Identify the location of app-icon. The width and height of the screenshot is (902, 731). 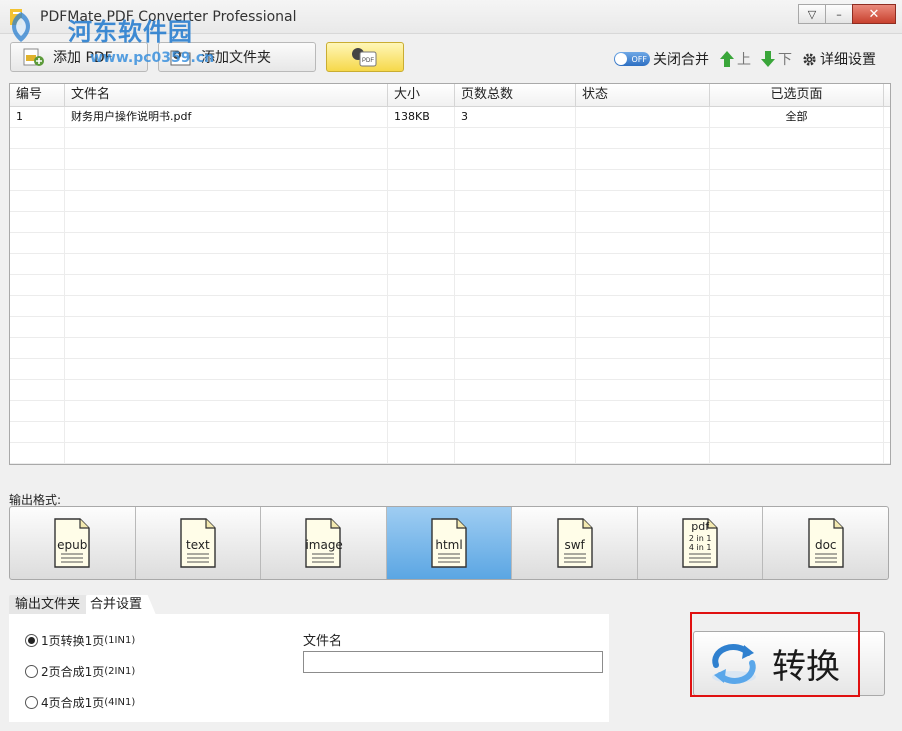
(16, 17).